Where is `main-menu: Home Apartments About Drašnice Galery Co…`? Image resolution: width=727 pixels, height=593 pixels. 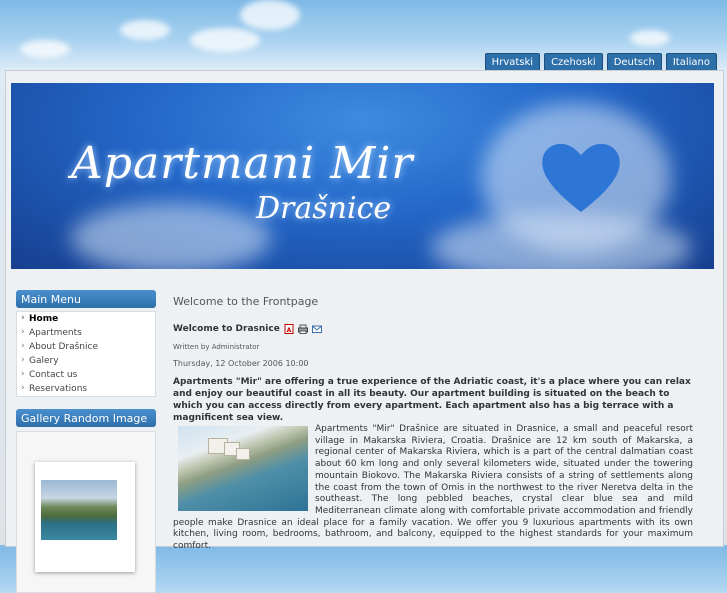
main-menu: Home Apartments About Drašnice Galery Co… is located at coordinates (86, 354).